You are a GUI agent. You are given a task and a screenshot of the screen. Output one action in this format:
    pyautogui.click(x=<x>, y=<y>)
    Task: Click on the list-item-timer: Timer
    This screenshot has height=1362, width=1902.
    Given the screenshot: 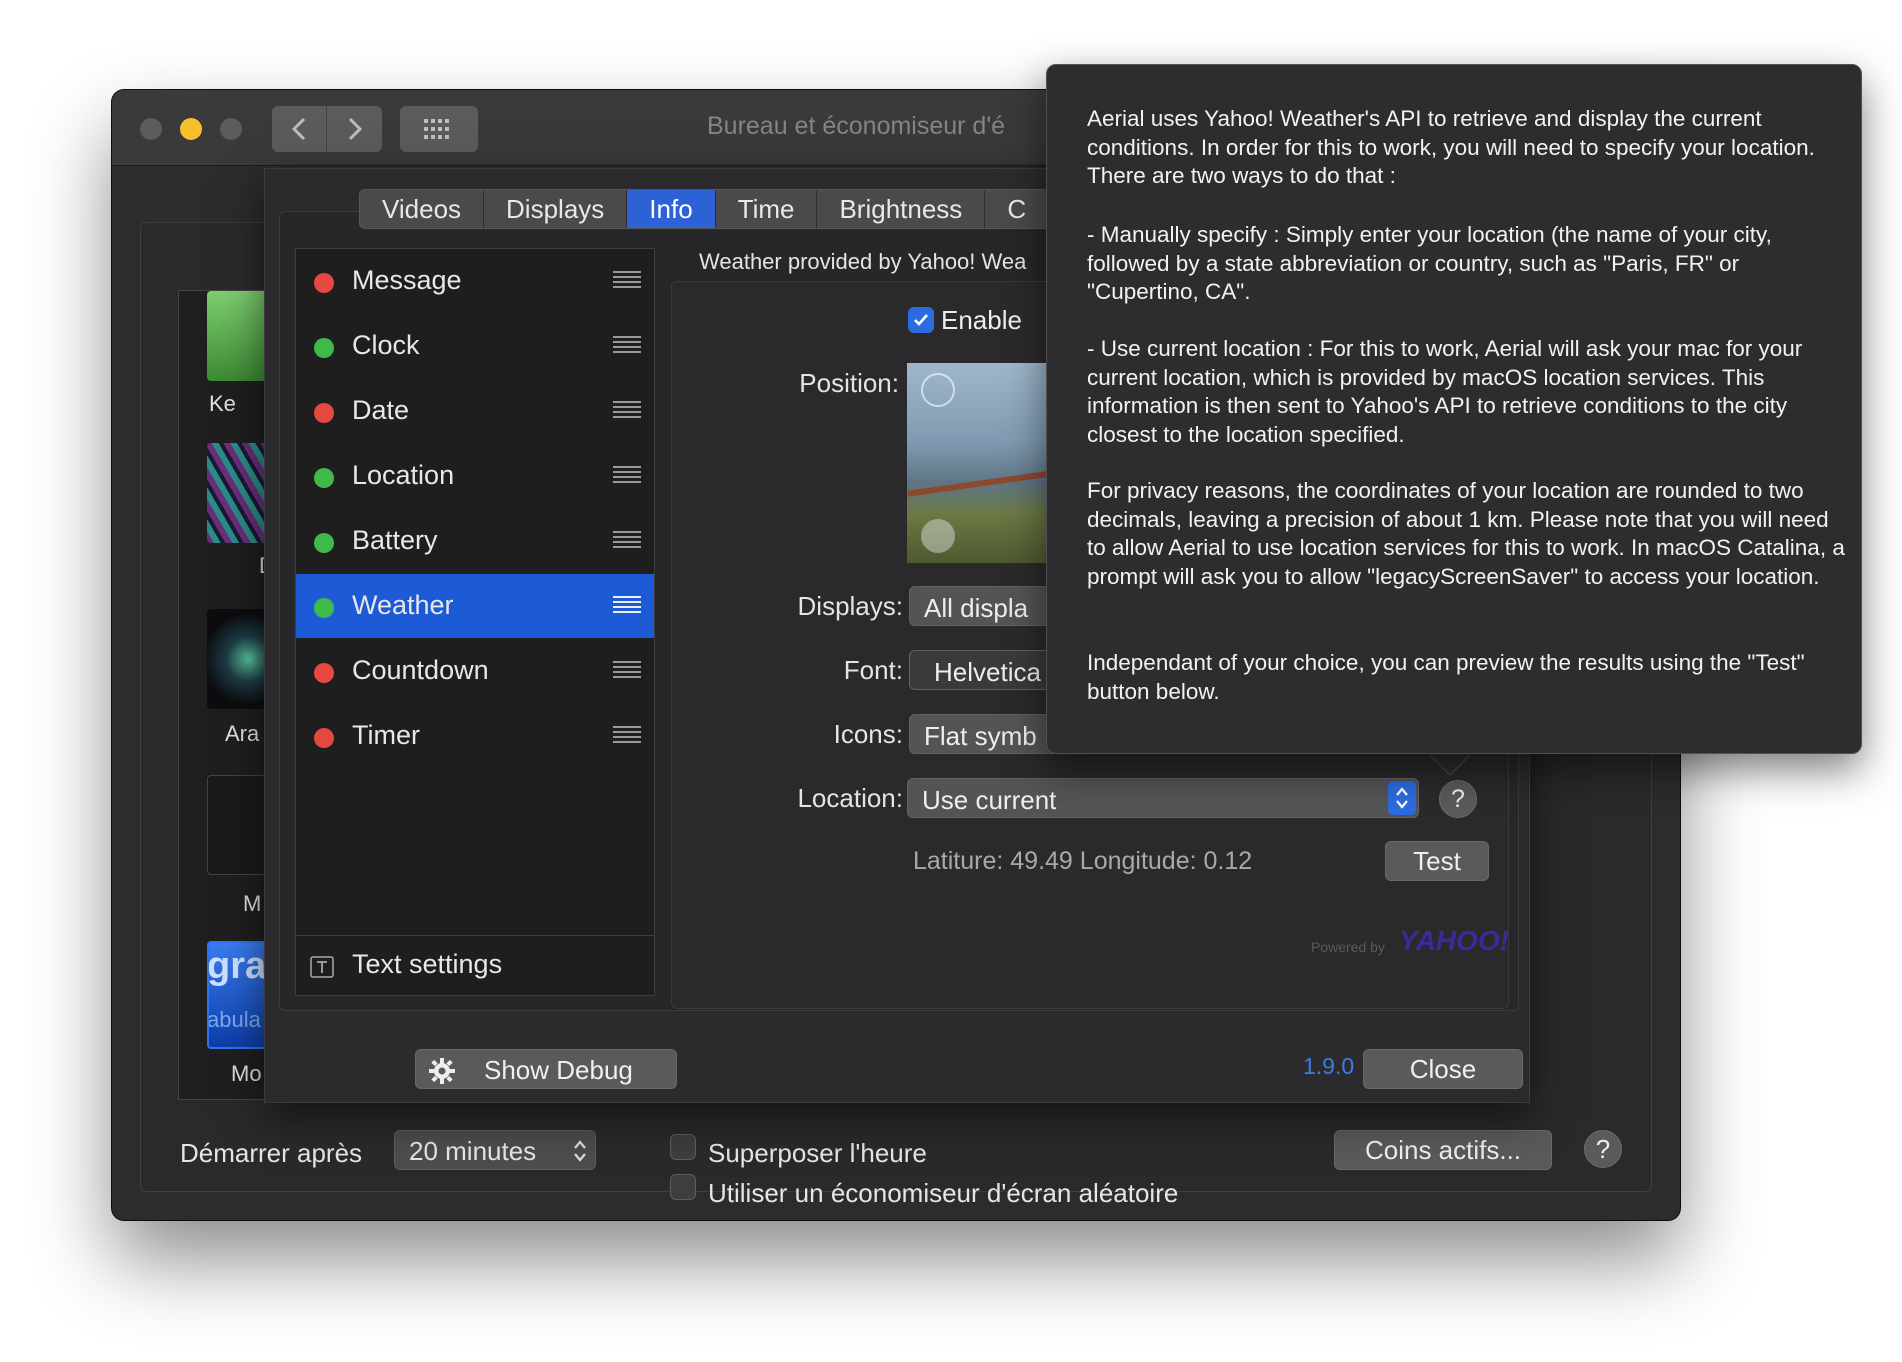 What is the action you would take?
    pyautogui.click(x=475, y=736)
    